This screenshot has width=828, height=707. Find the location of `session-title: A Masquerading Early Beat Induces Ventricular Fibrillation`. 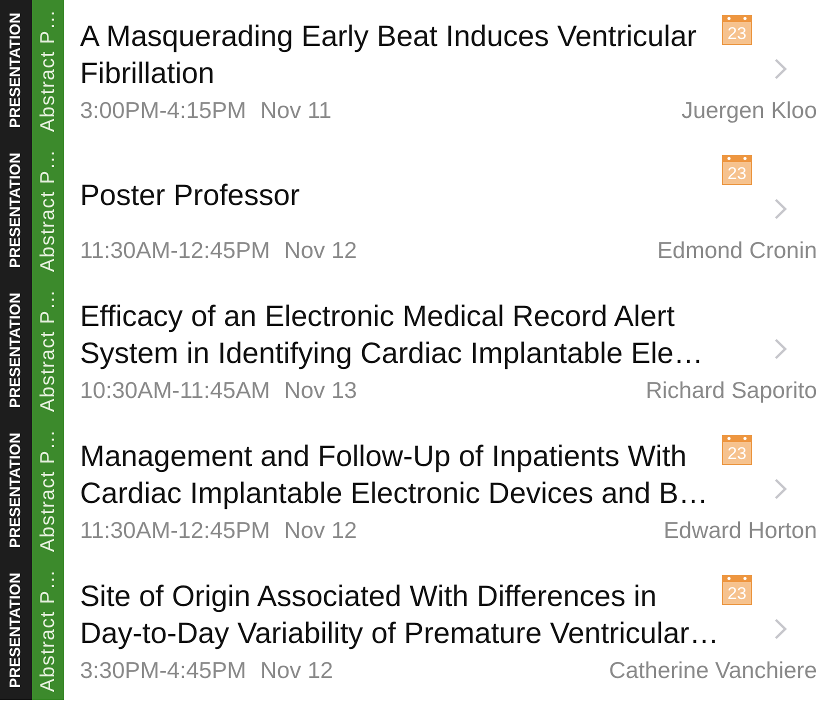

session-title: A Masquerading Early Beat Induces Ventricular Fibrillation is located at coordinates (388, 55).